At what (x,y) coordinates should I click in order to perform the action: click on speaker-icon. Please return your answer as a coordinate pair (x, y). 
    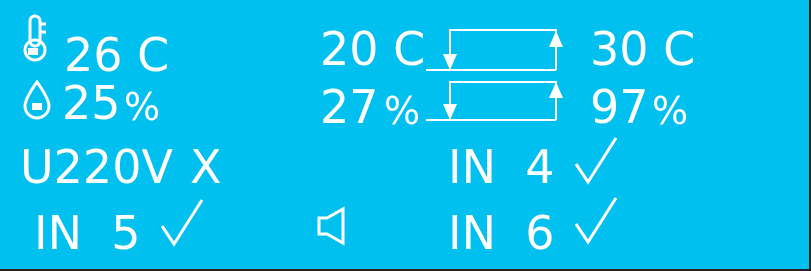
    Looking at the image, I should click on (331, 226).